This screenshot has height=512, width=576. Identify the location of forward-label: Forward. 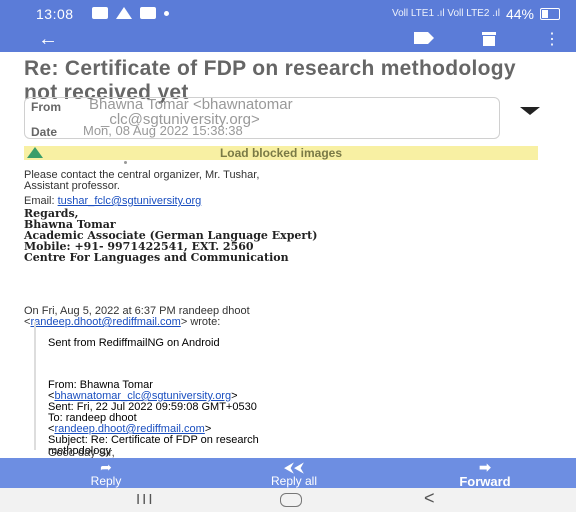
(485, 481).